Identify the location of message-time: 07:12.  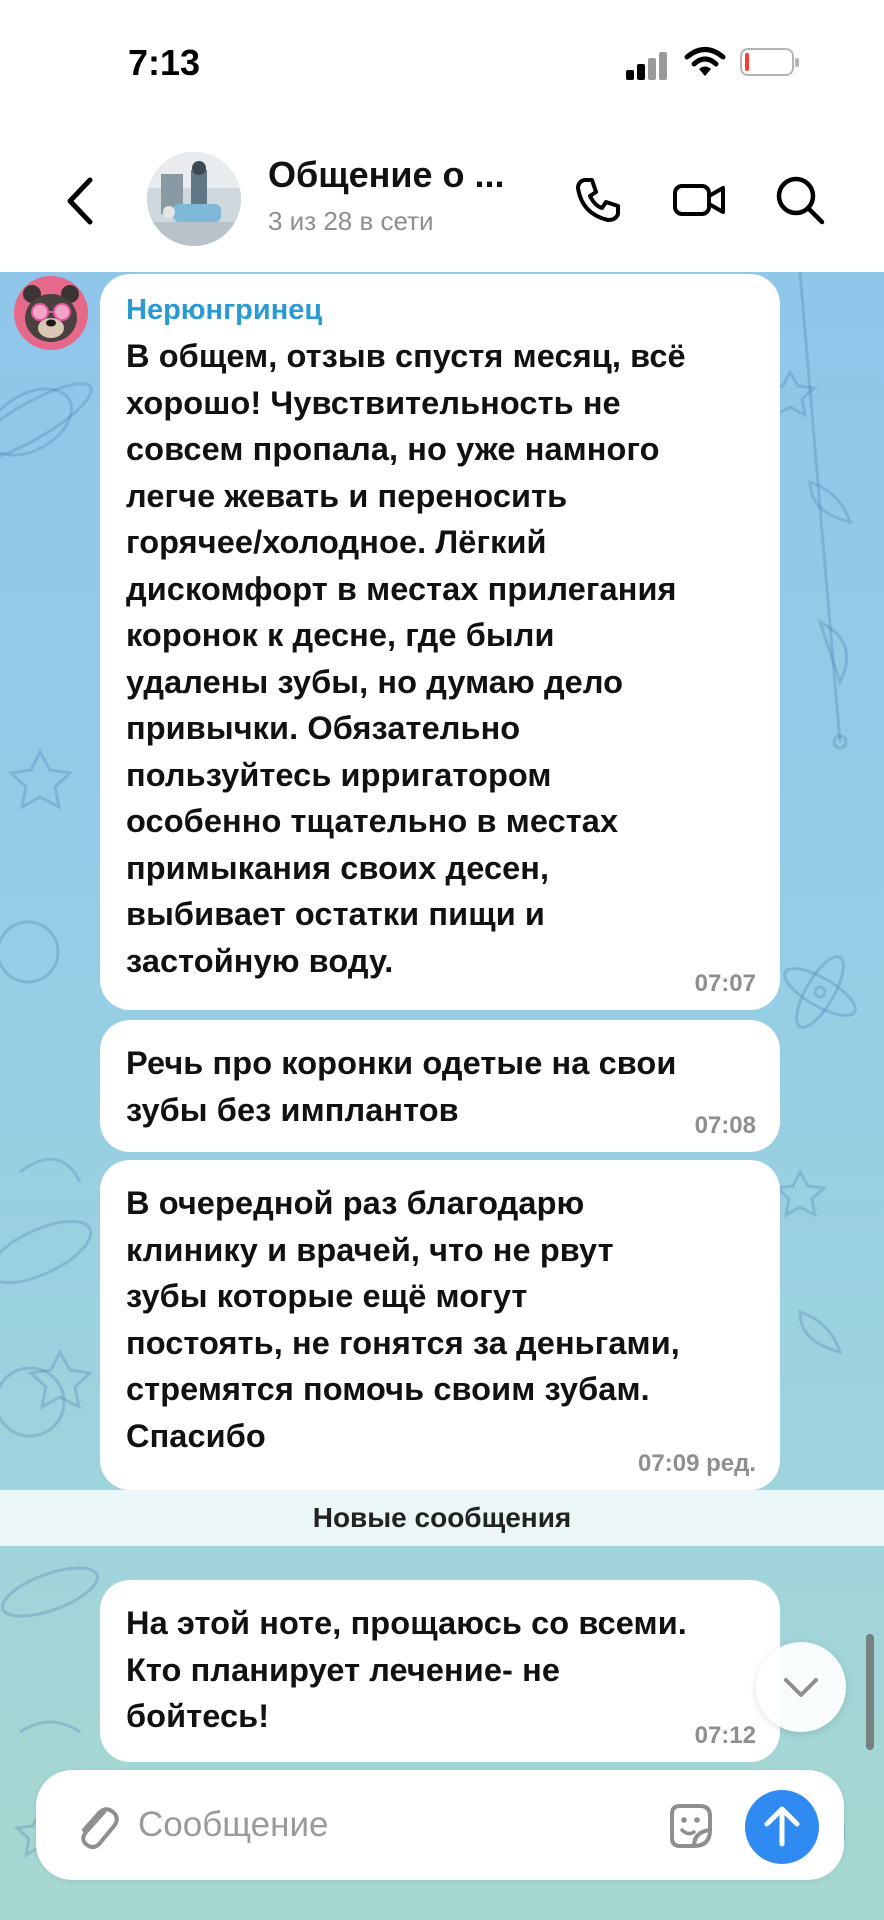
(725, 1735).